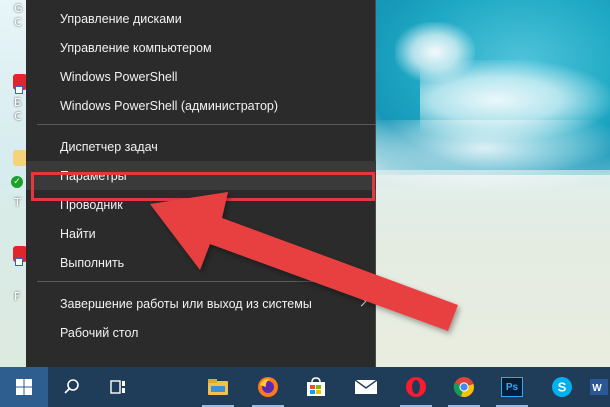 Image resolution: width=610 pixels, height=407 pixels. What do you see at coordinates (361, 301) in the screenshot?
I see `chevron-right-icon` at bounding box center [361, 301].